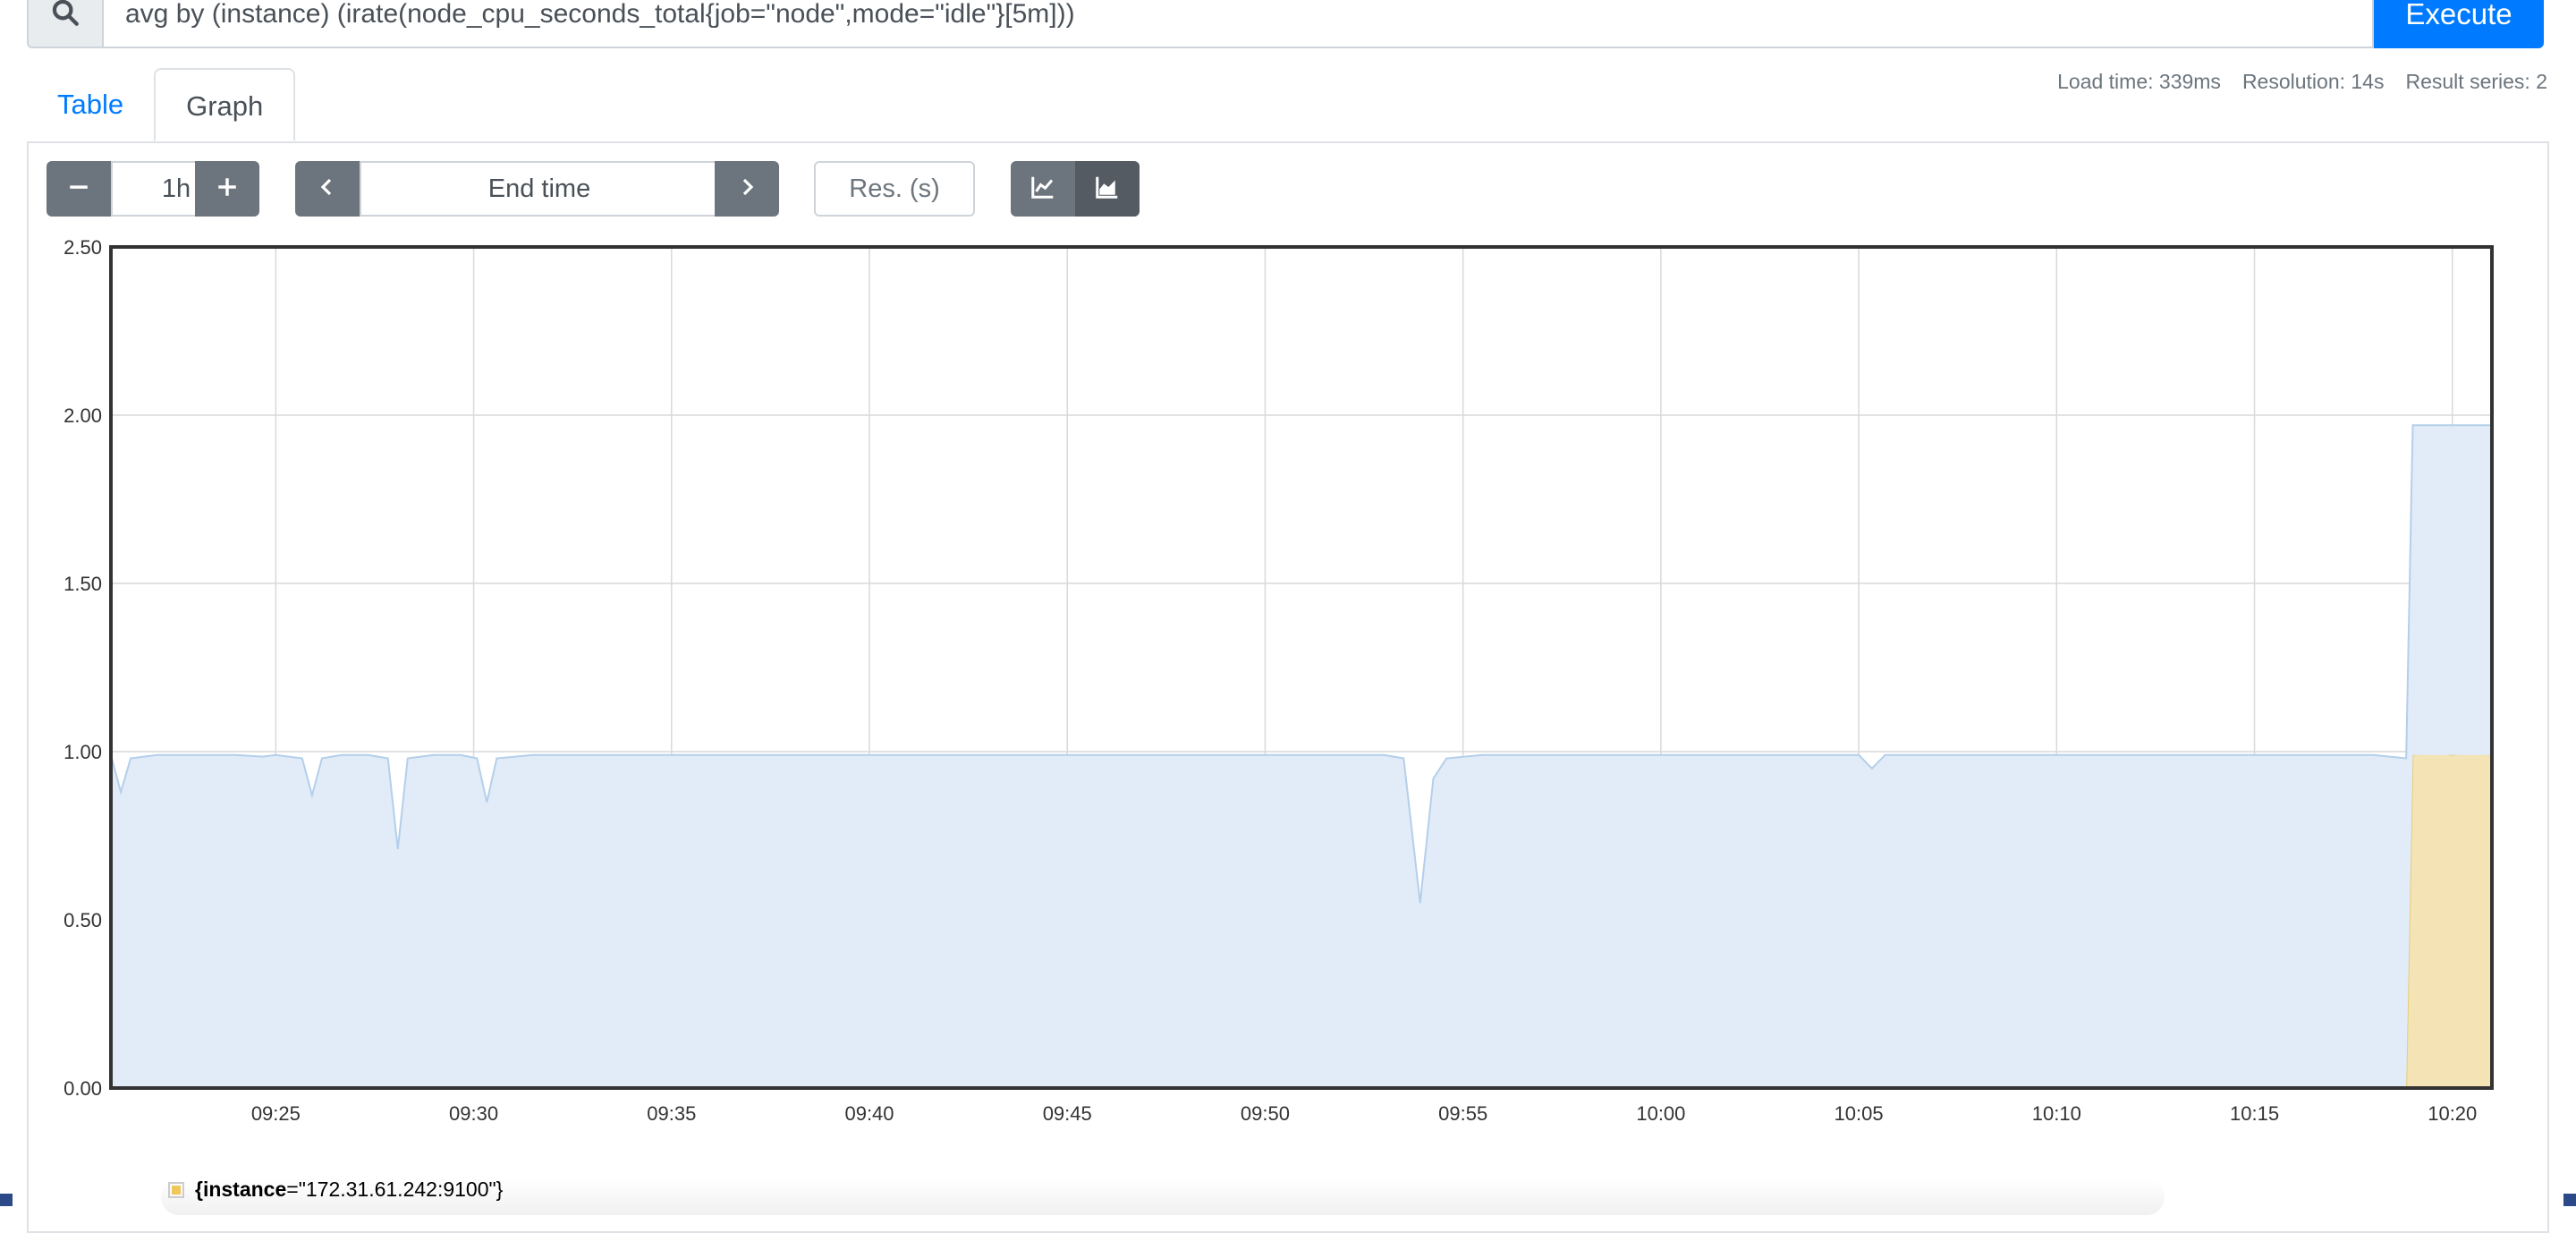 The height and width of the screenshot is (1233, 2576). Describe the element at coordinates (225, 104) in the screenshot. I see `tab-graph: Graph` at that location.